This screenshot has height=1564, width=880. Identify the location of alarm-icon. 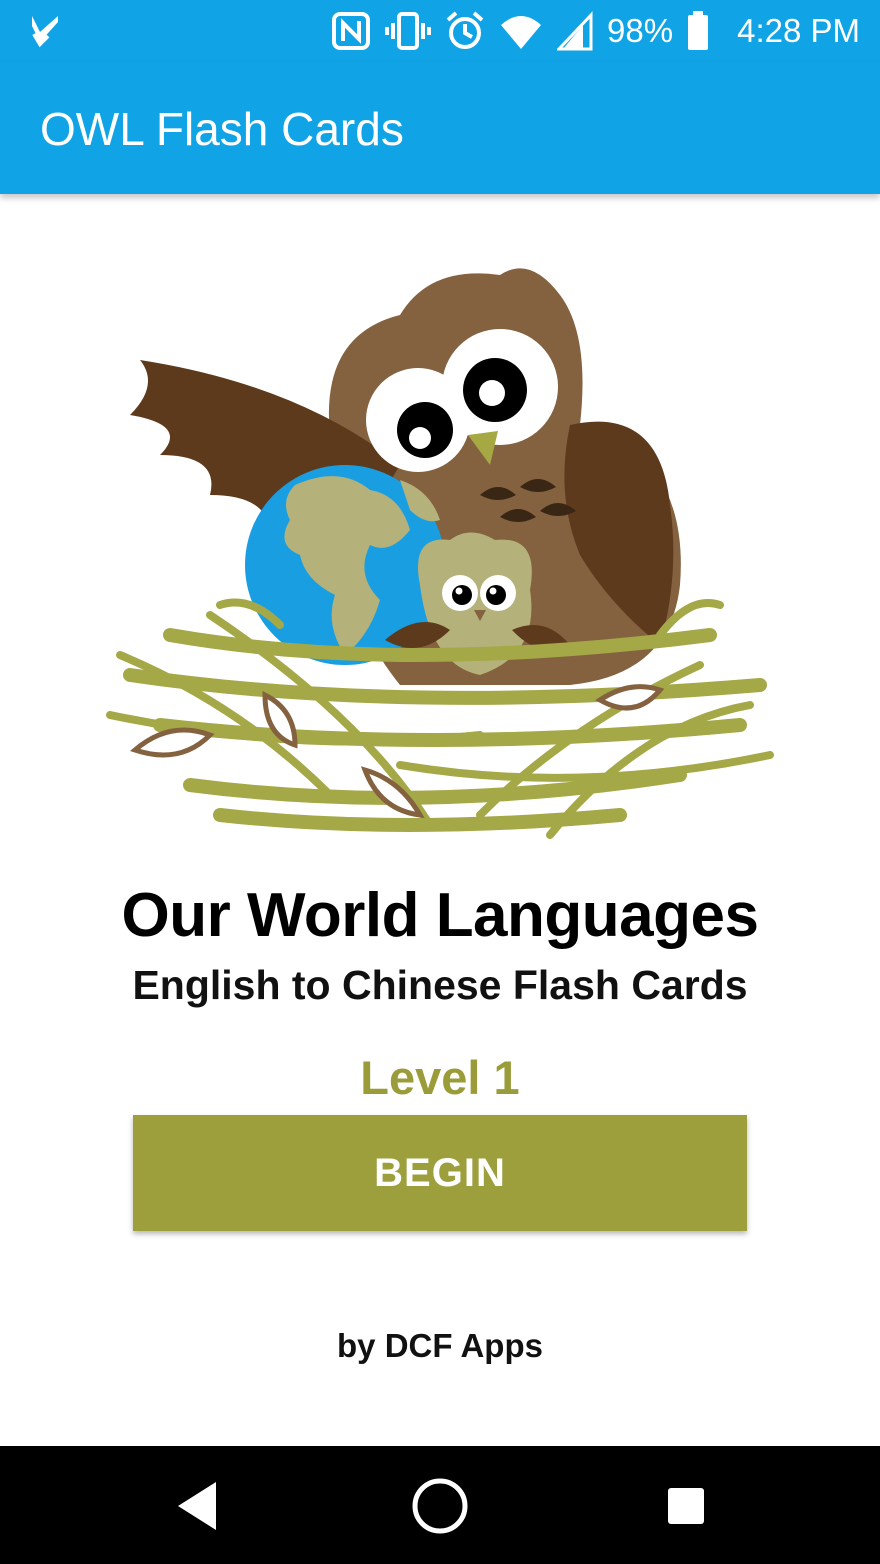
(465, 30).